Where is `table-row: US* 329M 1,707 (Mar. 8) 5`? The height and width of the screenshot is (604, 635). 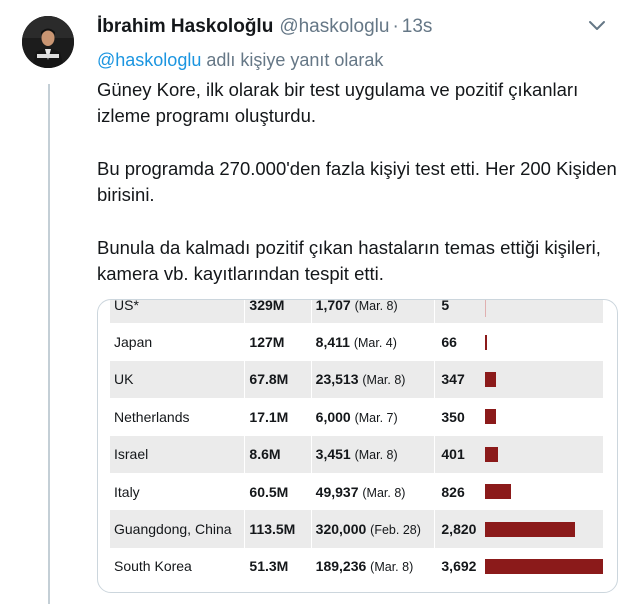 table-row: US* 329M 1,707 (Mar. 8) 5 is located at coordinates (356, 311).